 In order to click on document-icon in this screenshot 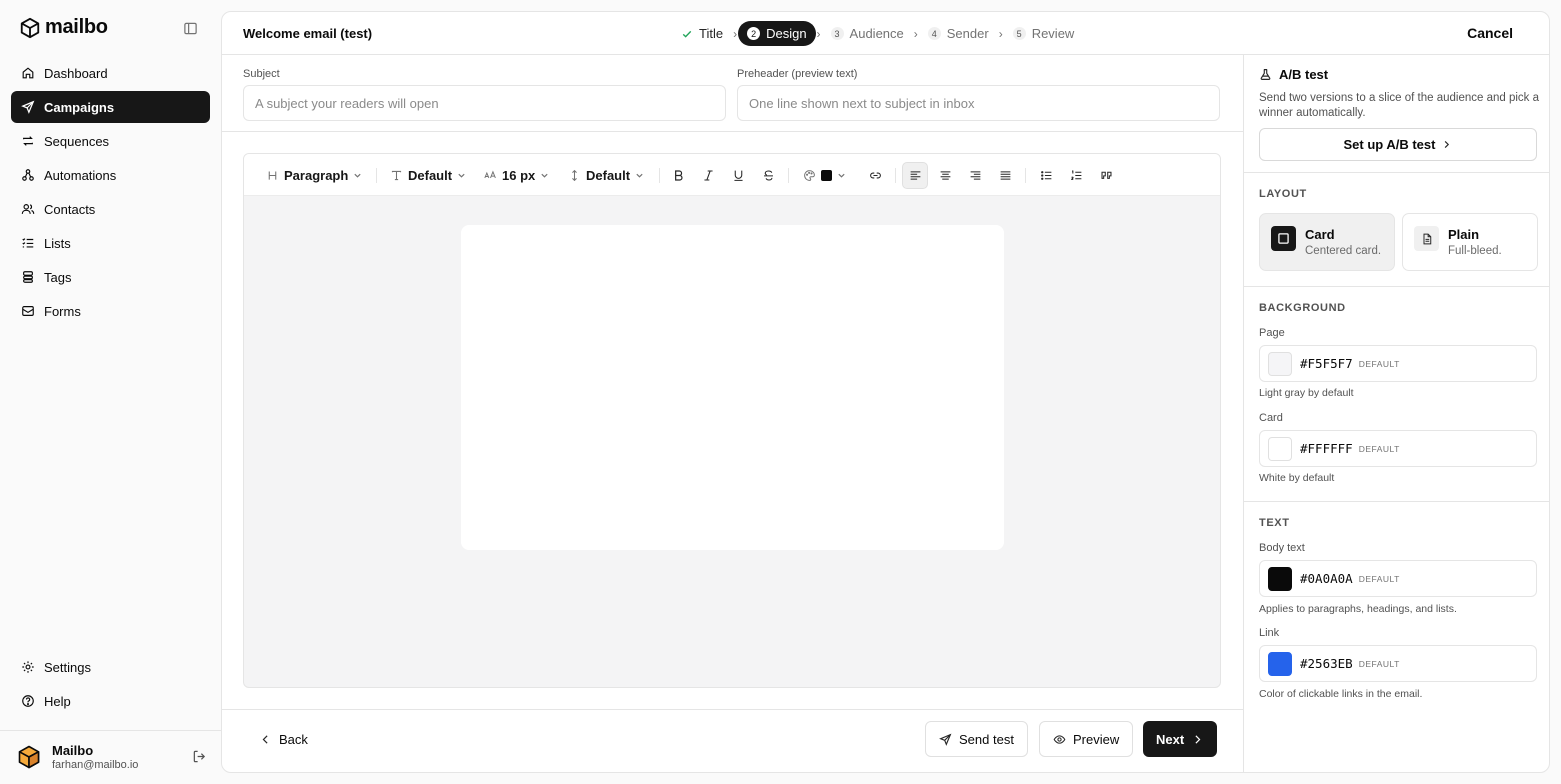, I will do `click(1426, 238)`.